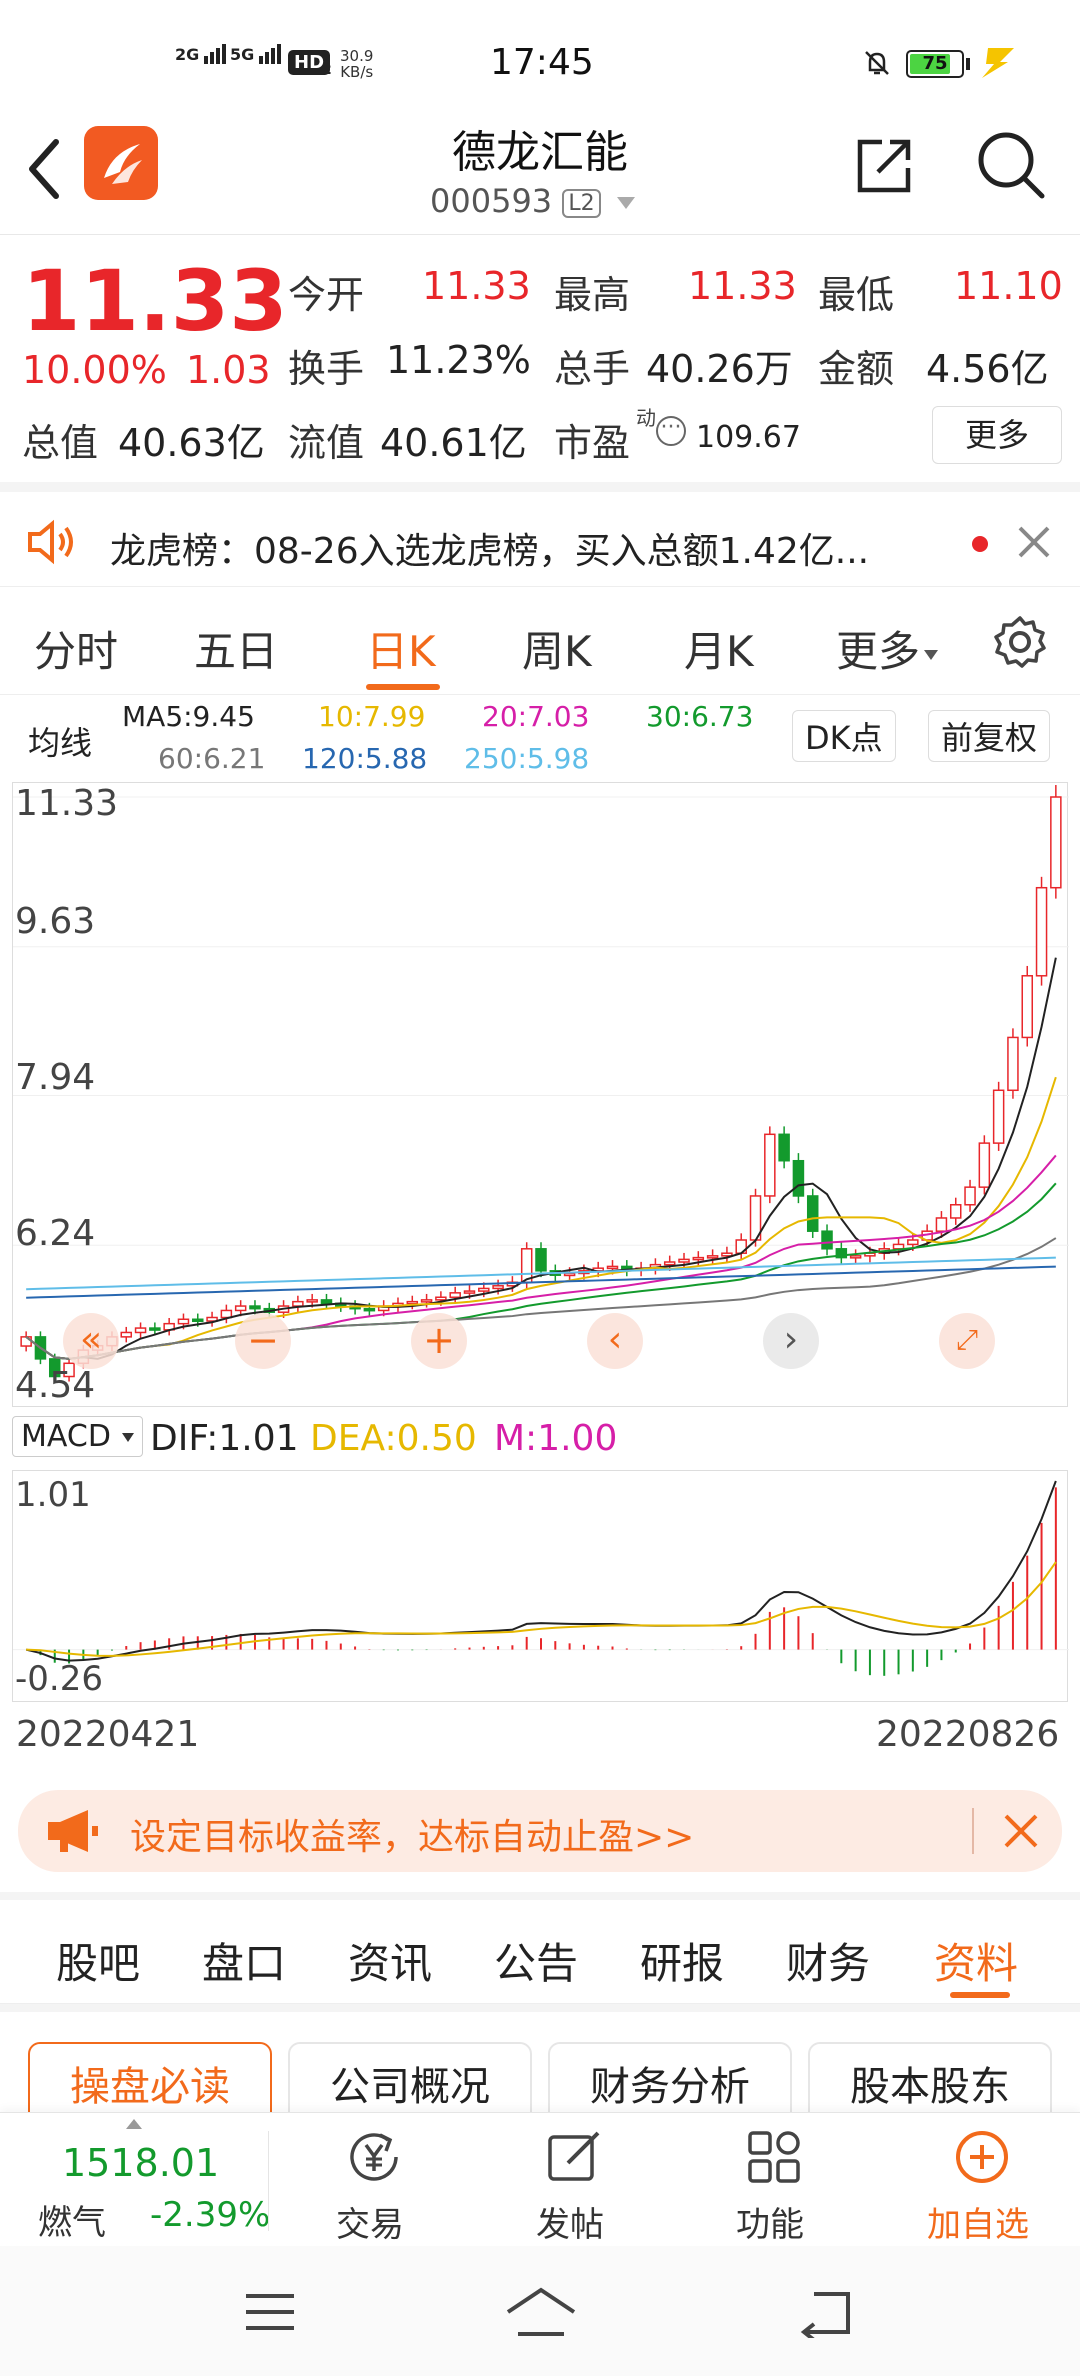  Describe the element at coordinates (91, 1341) in the screenshot. I see `scroll-left-fast-icon: «` at that location.